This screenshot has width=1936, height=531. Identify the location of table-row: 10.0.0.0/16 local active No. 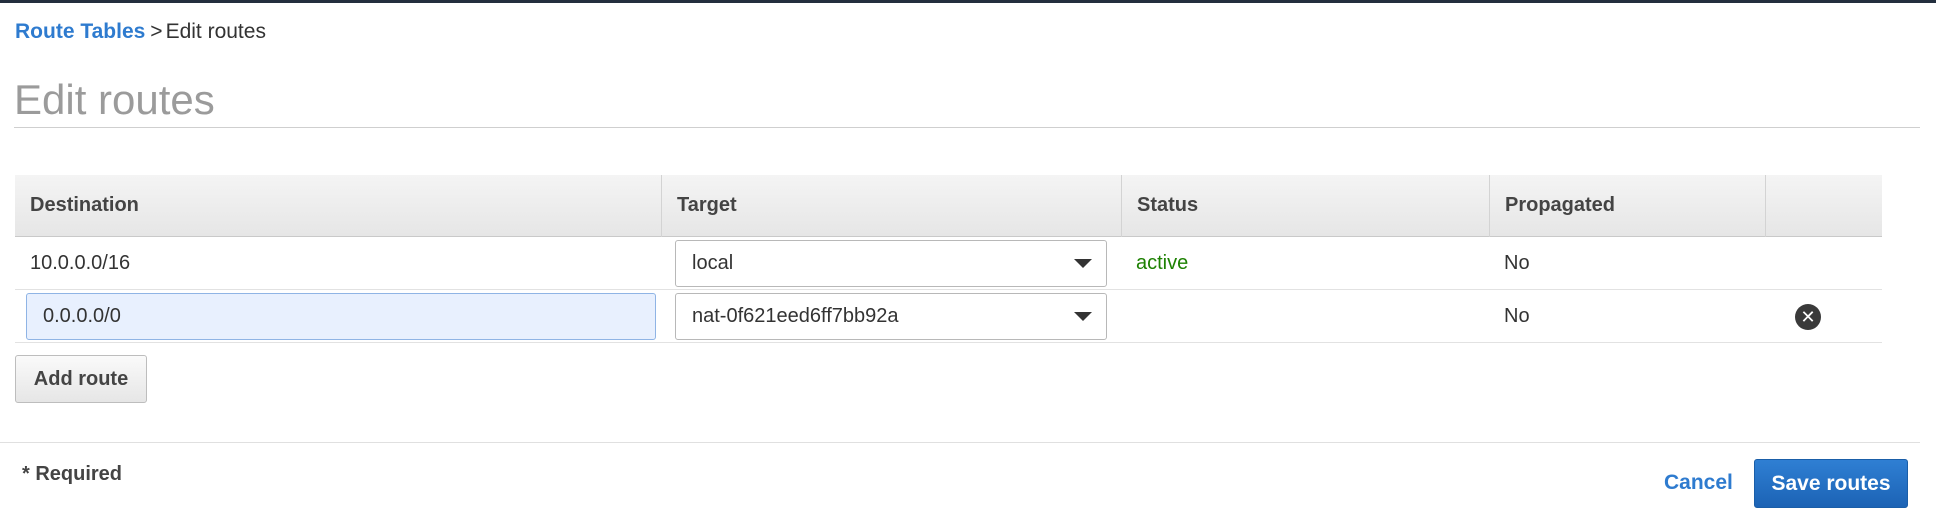
(948, 263).